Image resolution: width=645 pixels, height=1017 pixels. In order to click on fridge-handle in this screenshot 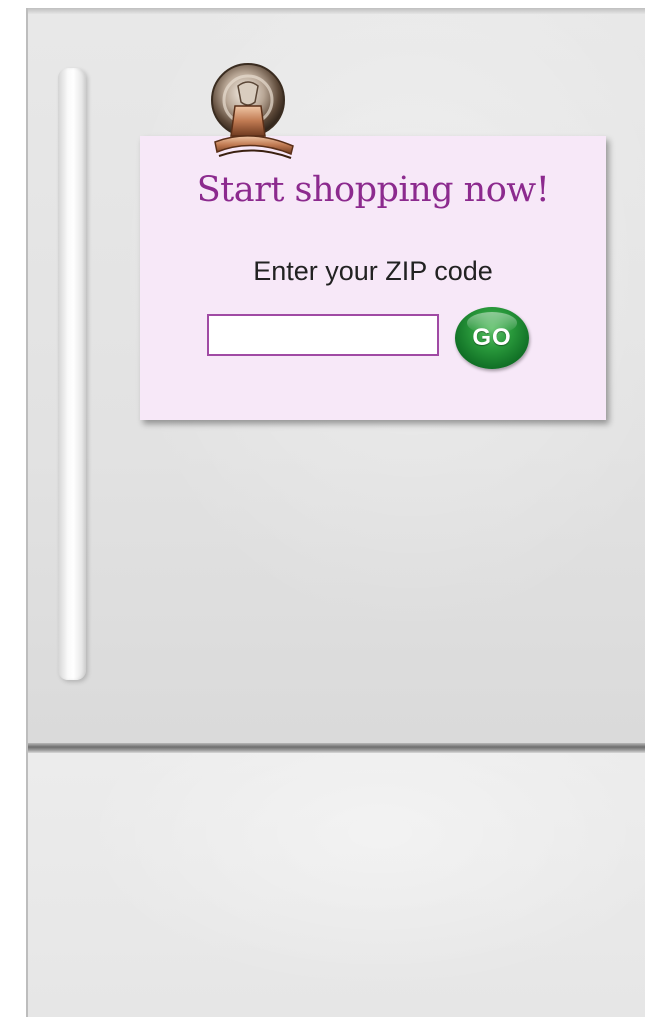, I will do `click(72, 374)`.